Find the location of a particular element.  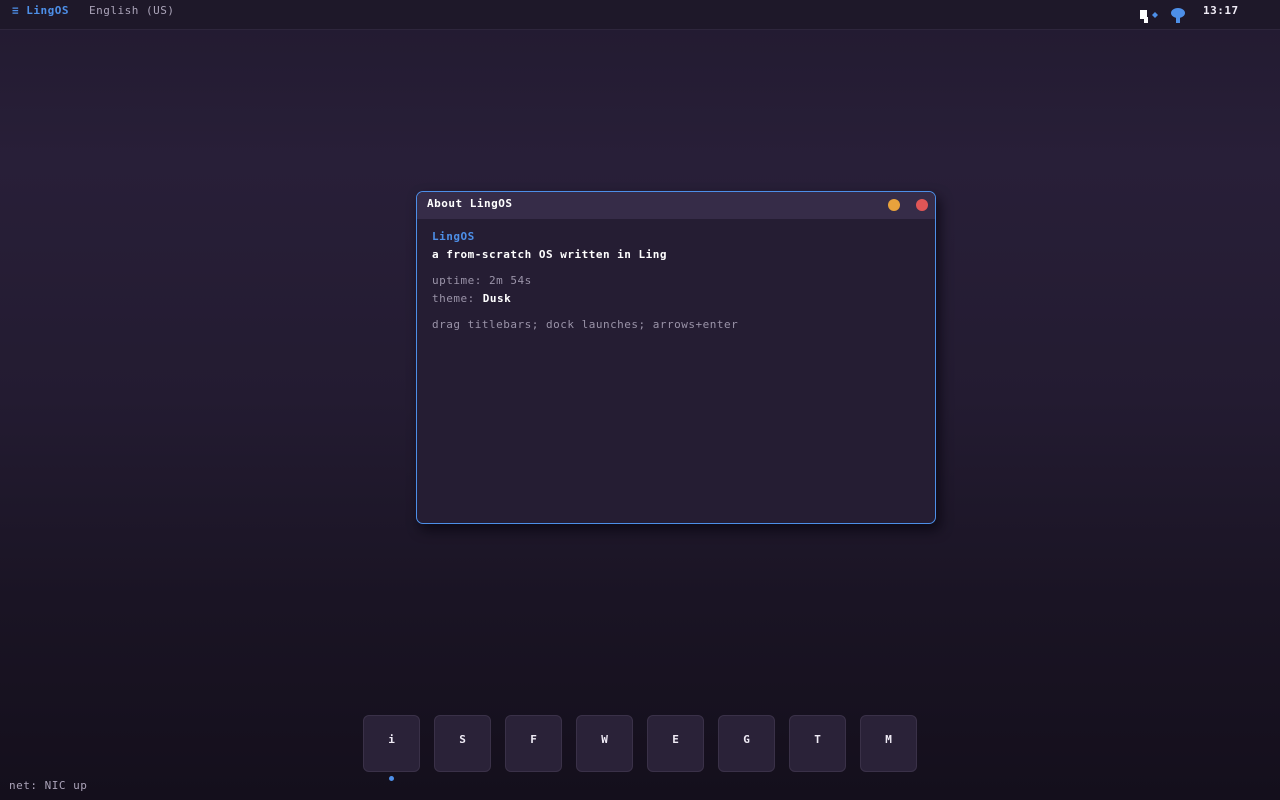

window-title: About LingOS is located at coordinates (470, 203).